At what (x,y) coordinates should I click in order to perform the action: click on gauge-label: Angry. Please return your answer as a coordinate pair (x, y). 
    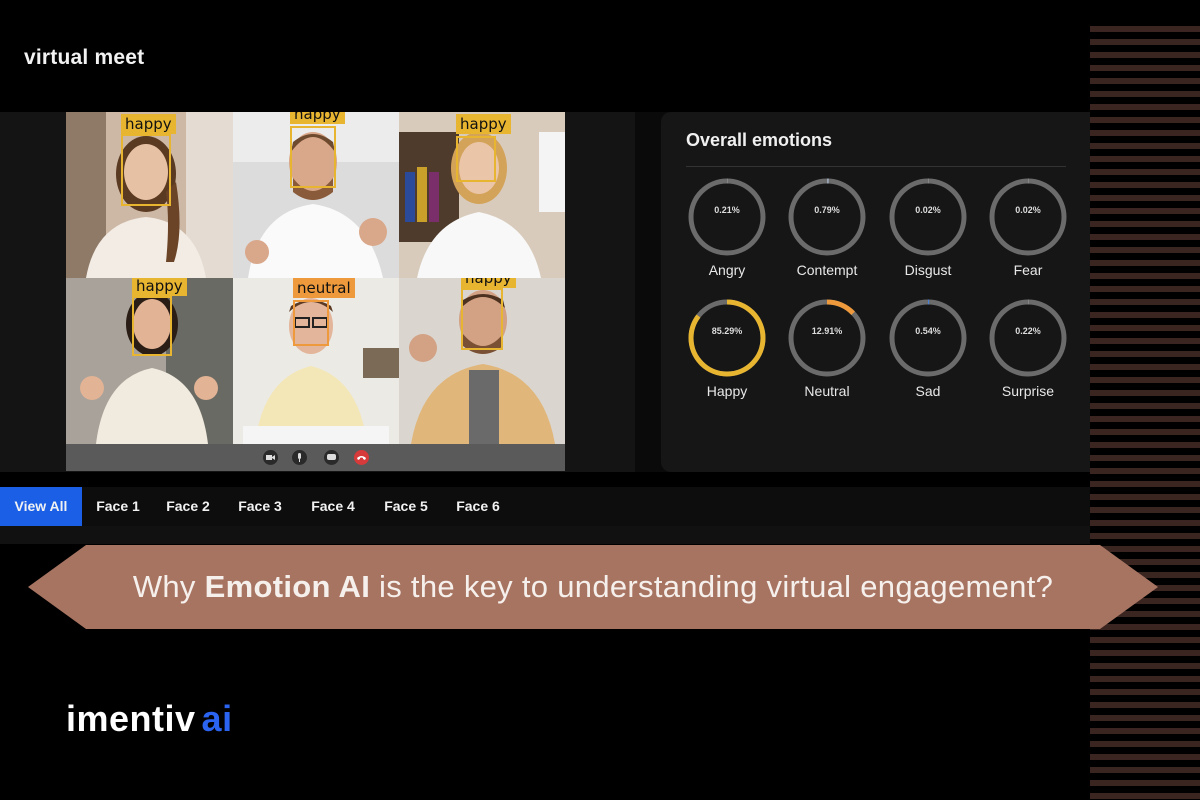
    Looking at the image, I should click on (727, 270).